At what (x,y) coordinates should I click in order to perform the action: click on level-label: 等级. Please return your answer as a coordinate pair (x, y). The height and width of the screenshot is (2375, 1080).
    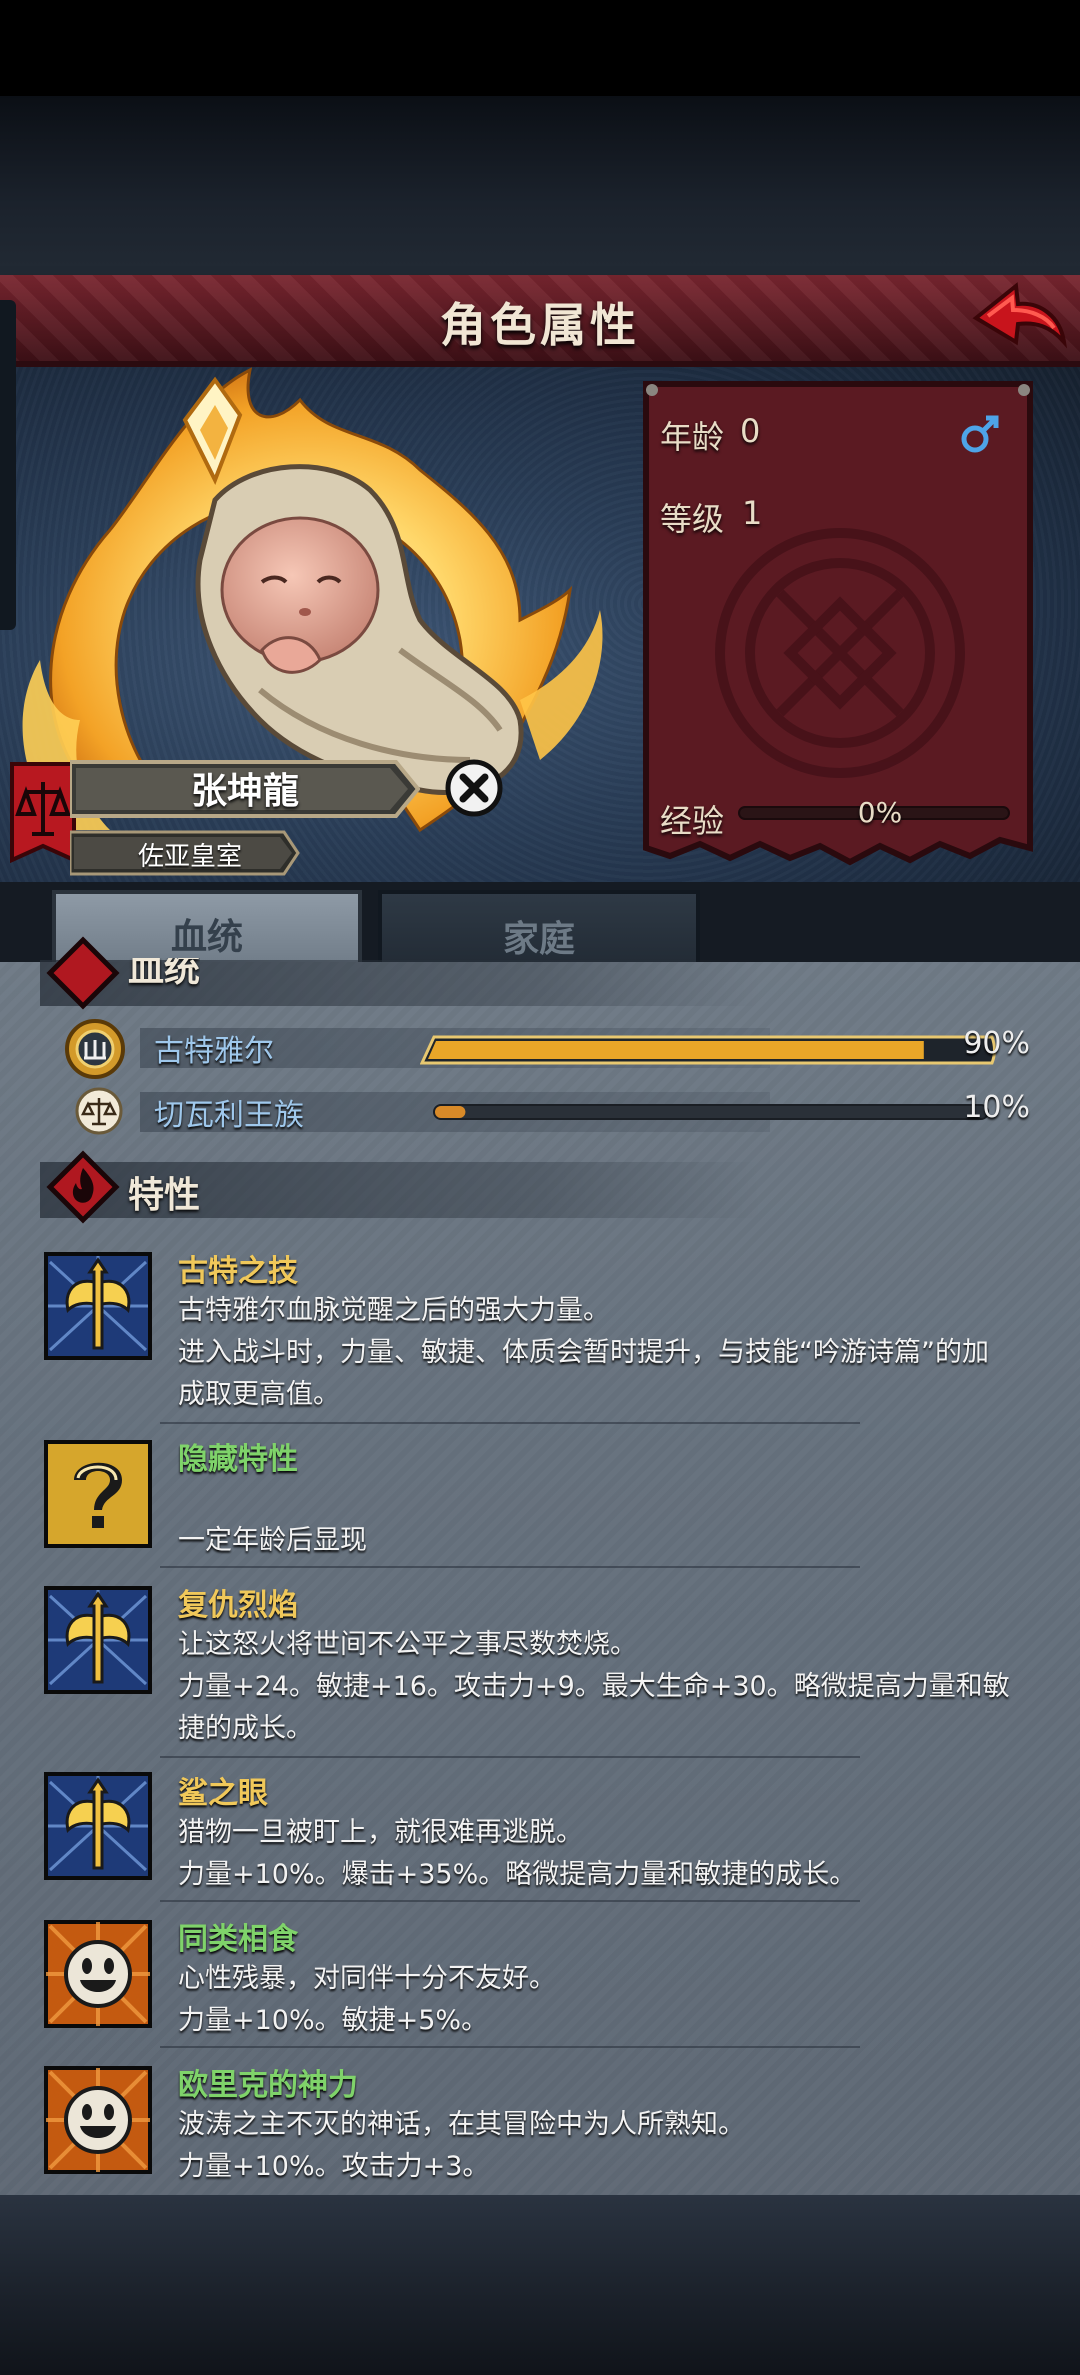
    Looking at the image, I should click on (692, 519).